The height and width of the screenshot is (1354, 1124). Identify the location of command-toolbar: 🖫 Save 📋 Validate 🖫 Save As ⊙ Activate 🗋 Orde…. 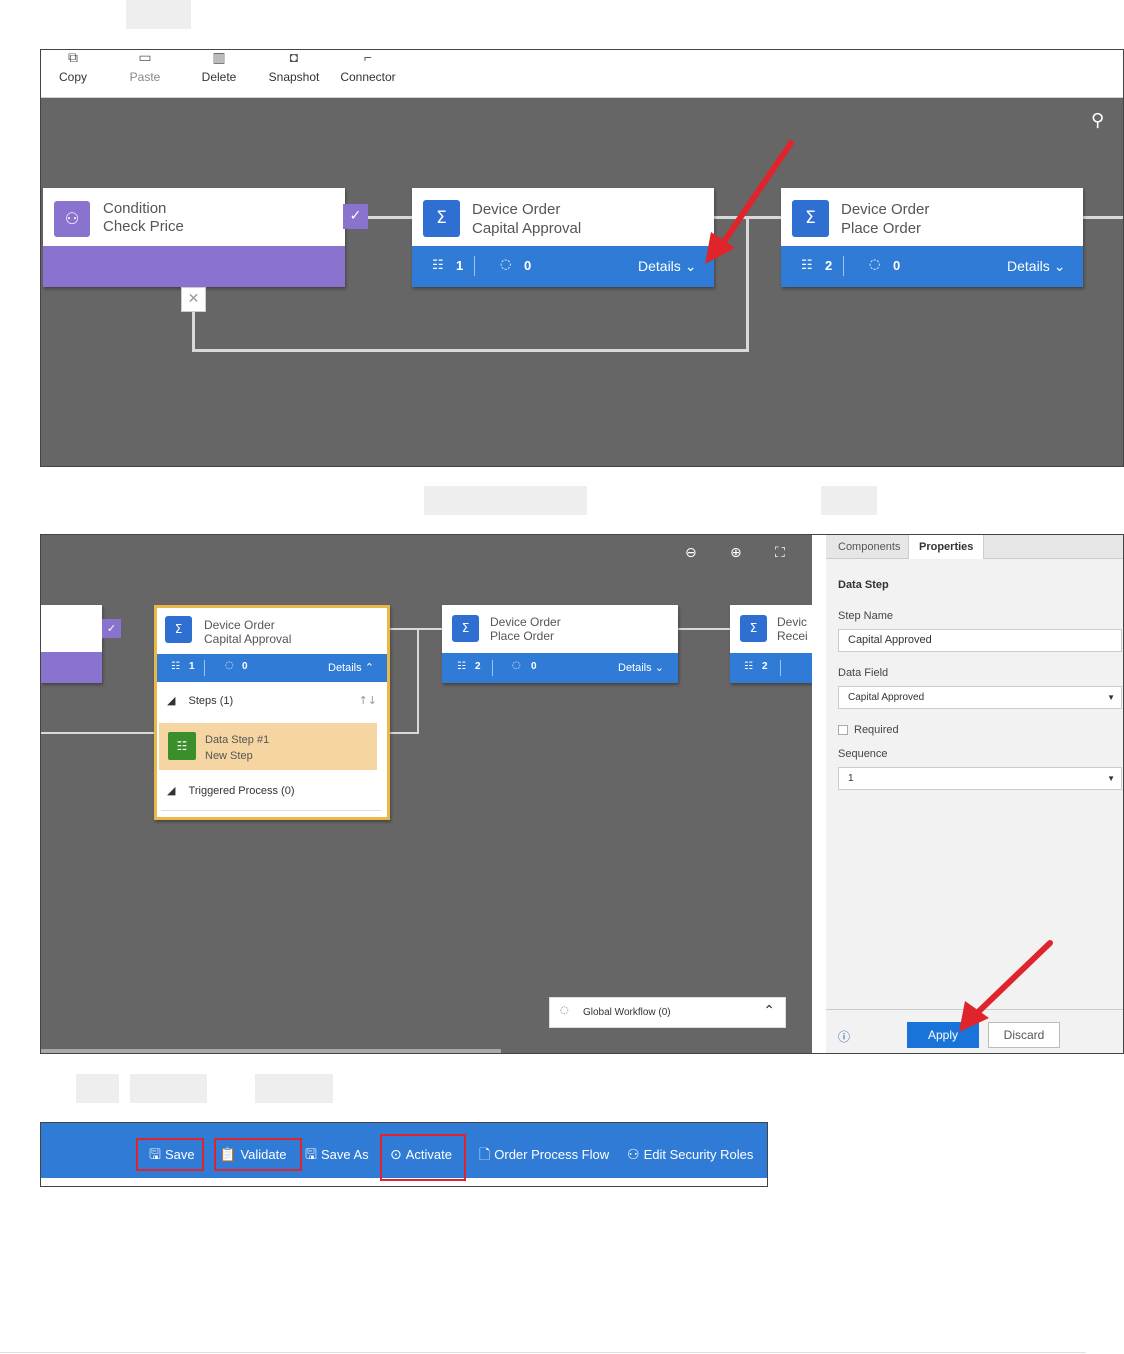
(404, 1154).